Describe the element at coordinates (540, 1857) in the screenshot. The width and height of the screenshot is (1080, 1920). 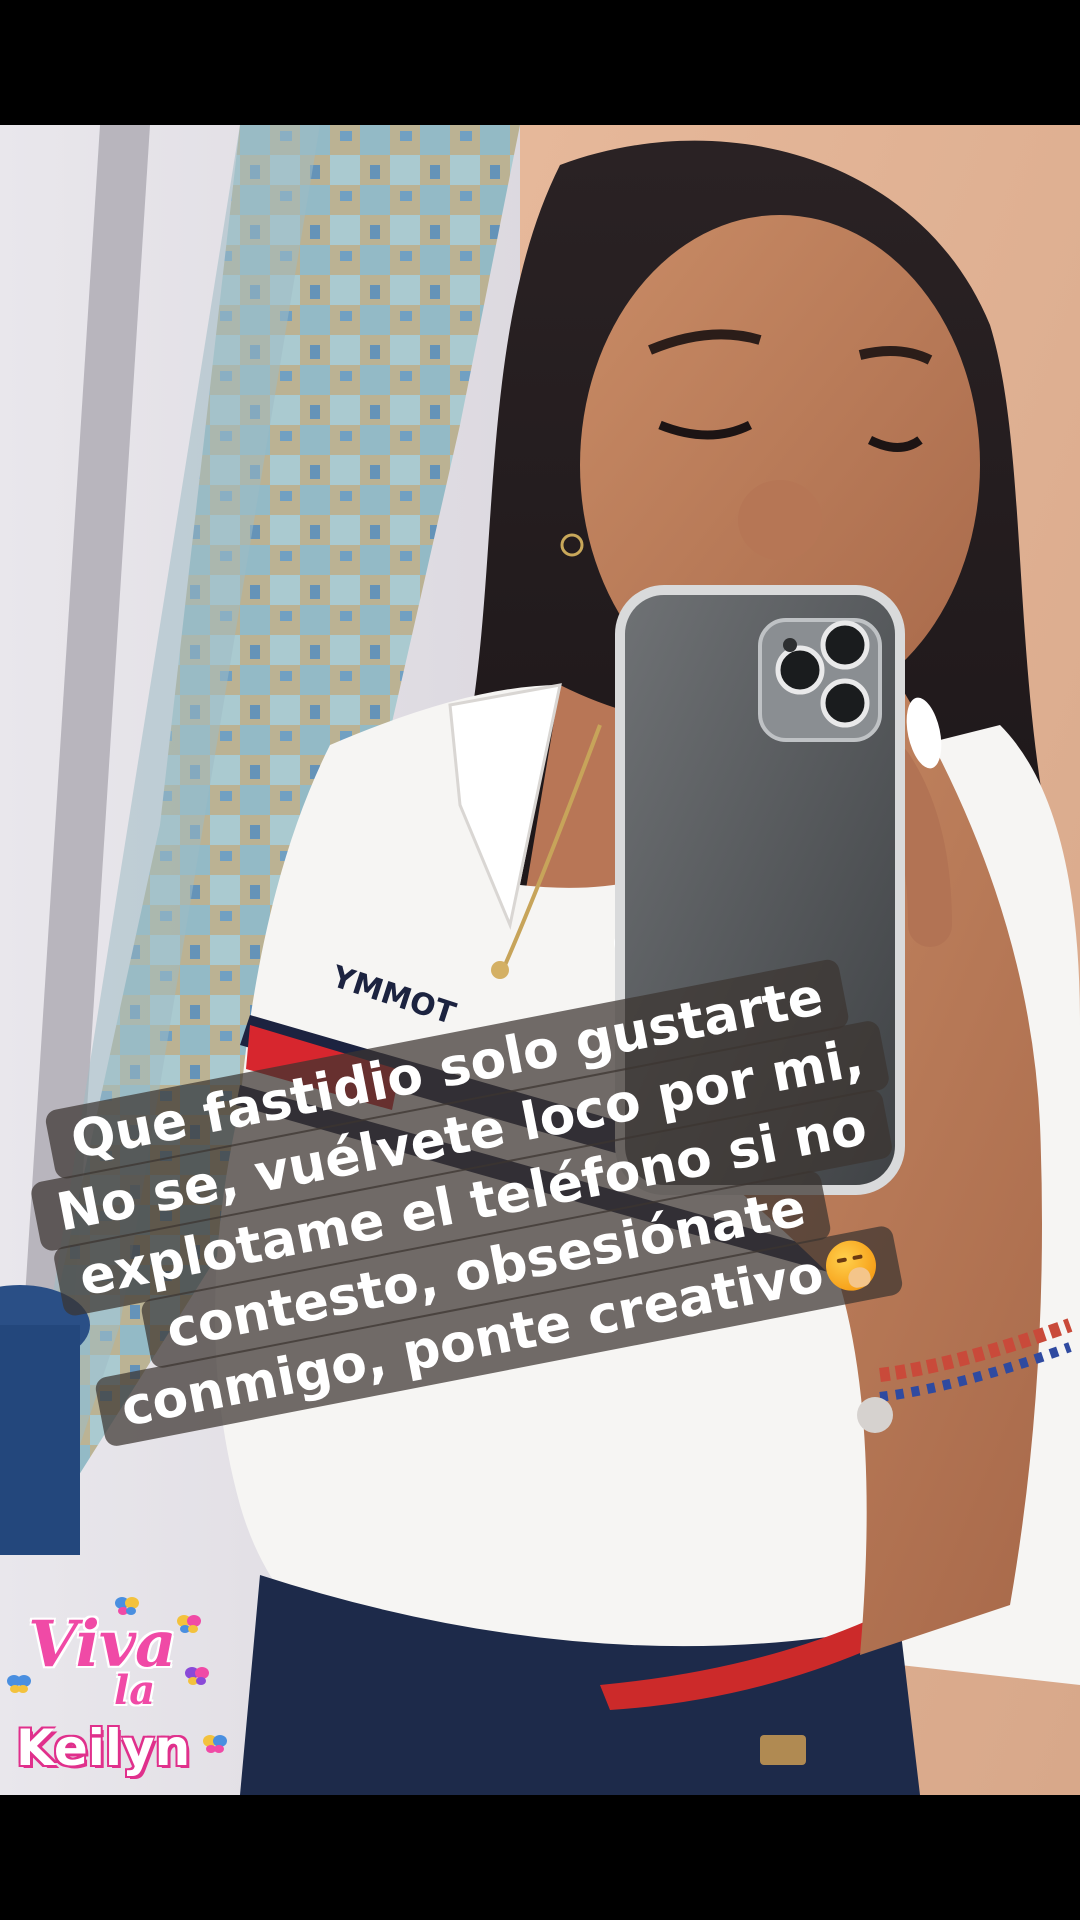
I see `bottom-letterbox` at that location.